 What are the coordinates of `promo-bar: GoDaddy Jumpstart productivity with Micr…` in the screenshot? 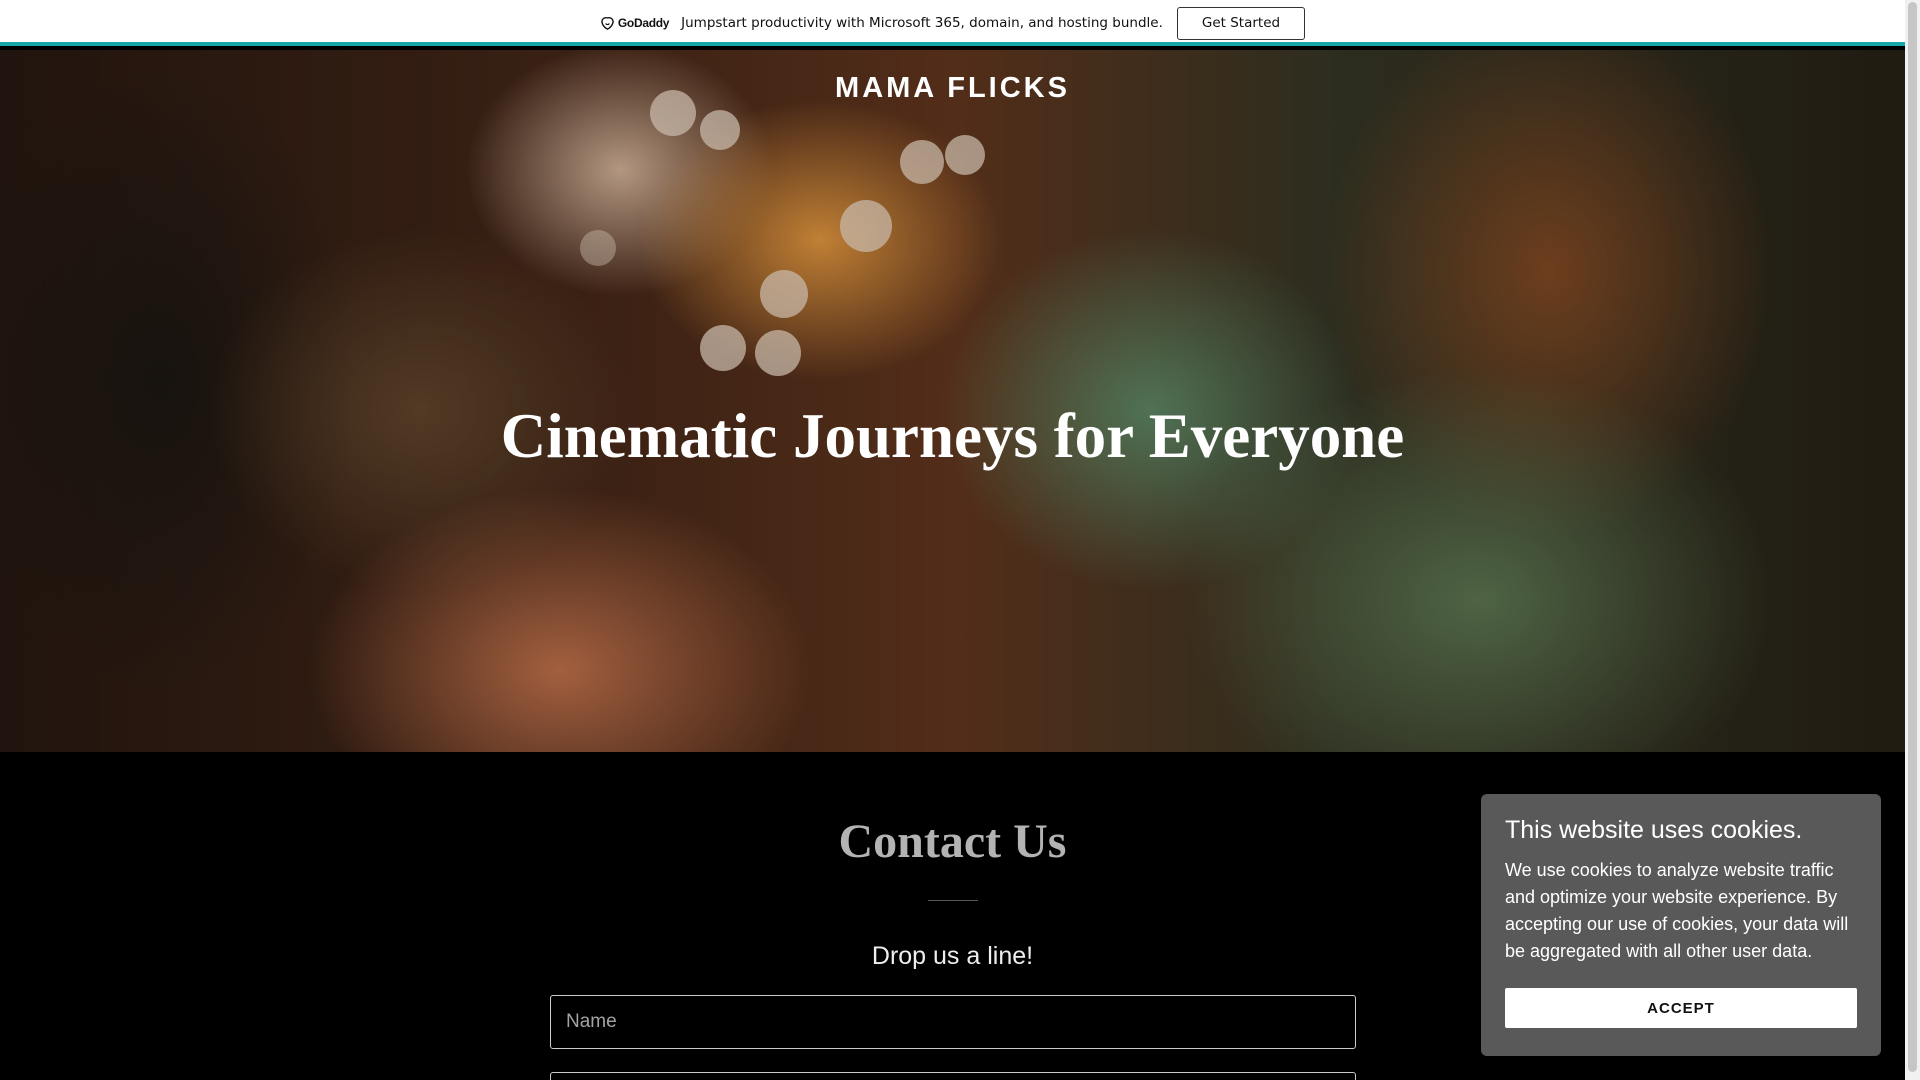 It's located at (952, 23).